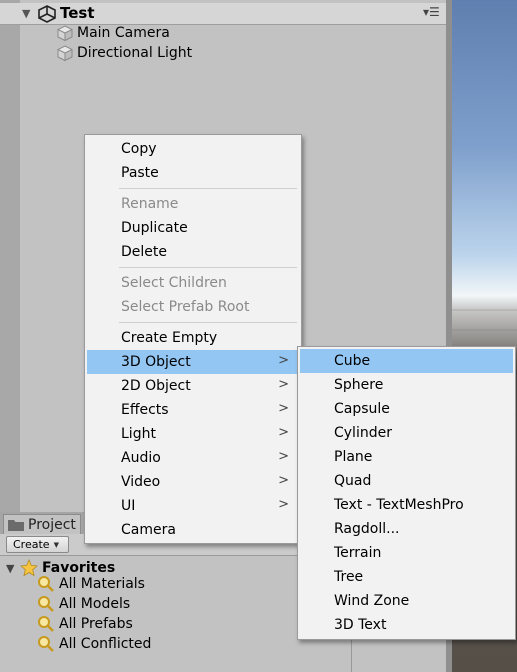 This screenshot has height=672, width=517. What do you see at coordinates (156, 386) in the screenshot?
I see `menu-item-label: 2D Object` at bounding box center [156, 386].